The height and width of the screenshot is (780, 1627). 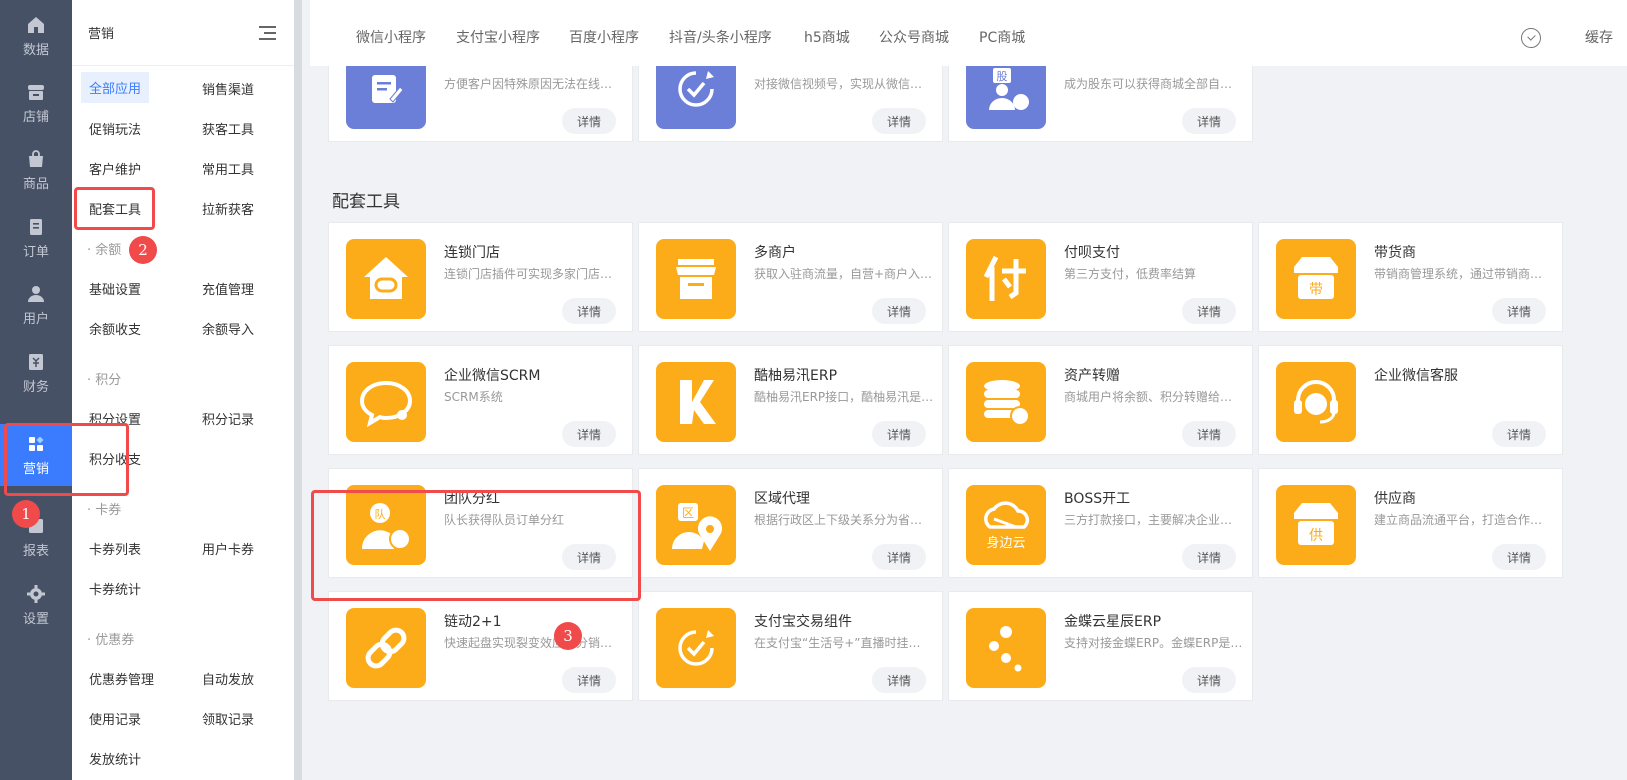 What do you see at coordinates (115, 758) in the screenshot?
I see `submenu-issue-stats: 发放统计` at bounding box center [115, 758].